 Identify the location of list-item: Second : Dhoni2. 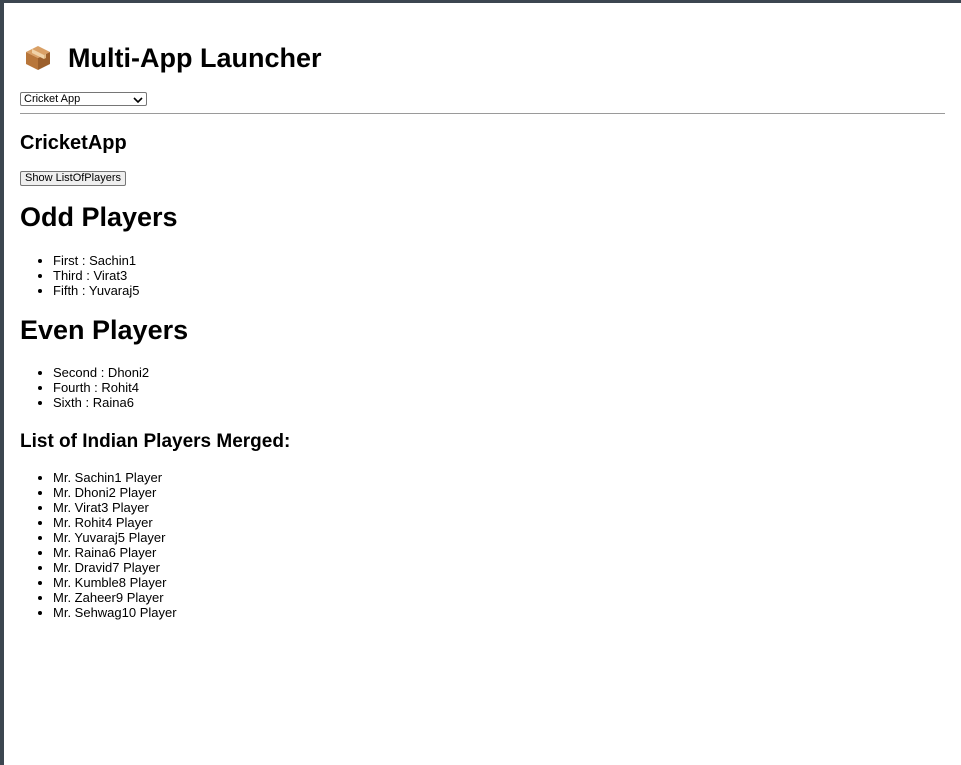
(499, 372).